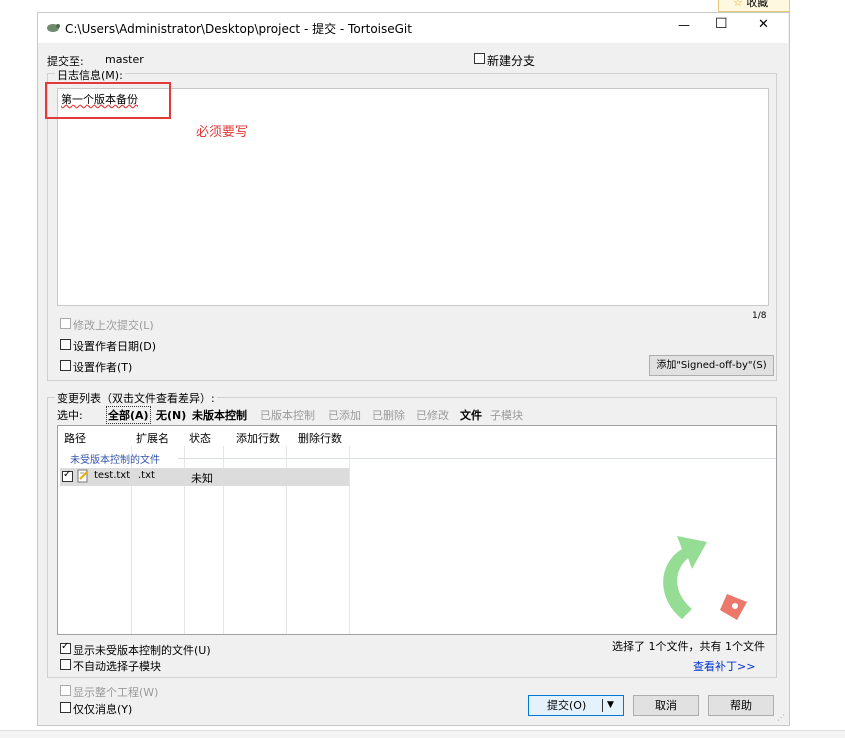 This screenshot has width=845, height=738. I want to click on commit-button: 提交(O) ▼, so click(576, 705).